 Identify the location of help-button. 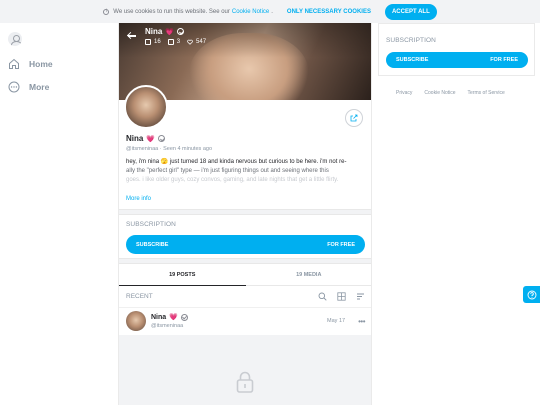
(531, 294).